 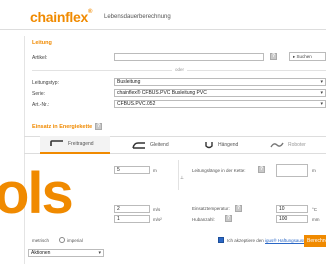 I want to click on temperature-help-icon: ?, so click(x=238, y=208).